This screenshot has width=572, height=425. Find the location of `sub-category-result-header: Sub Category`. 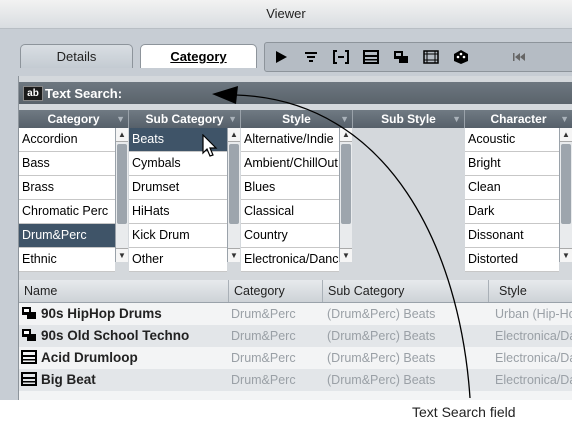

sub-category-result-header: Sub Category is located at coordinates (406, 291).